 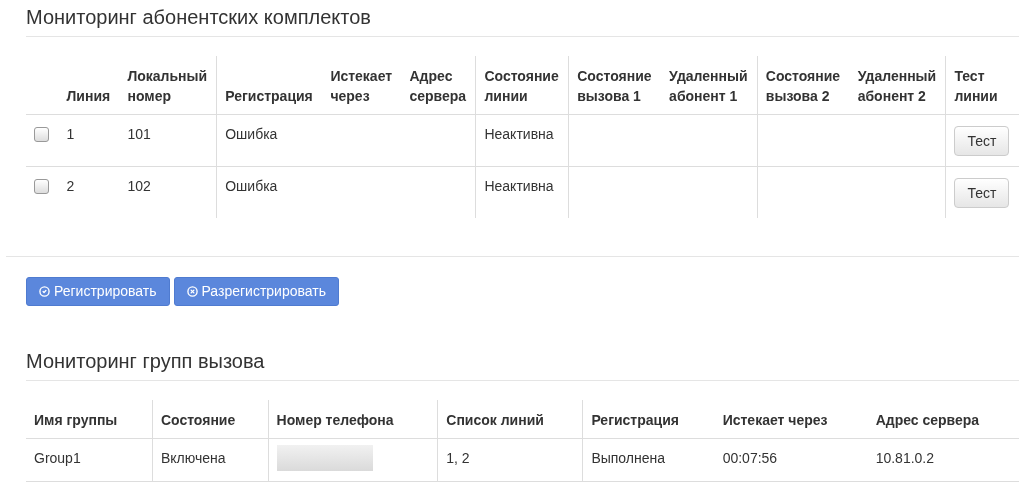 What do you see at coordinates (709, 85) in the screenshot?
I see `column-header: Удаленный абонент 1` at bounding box center [709, 85].